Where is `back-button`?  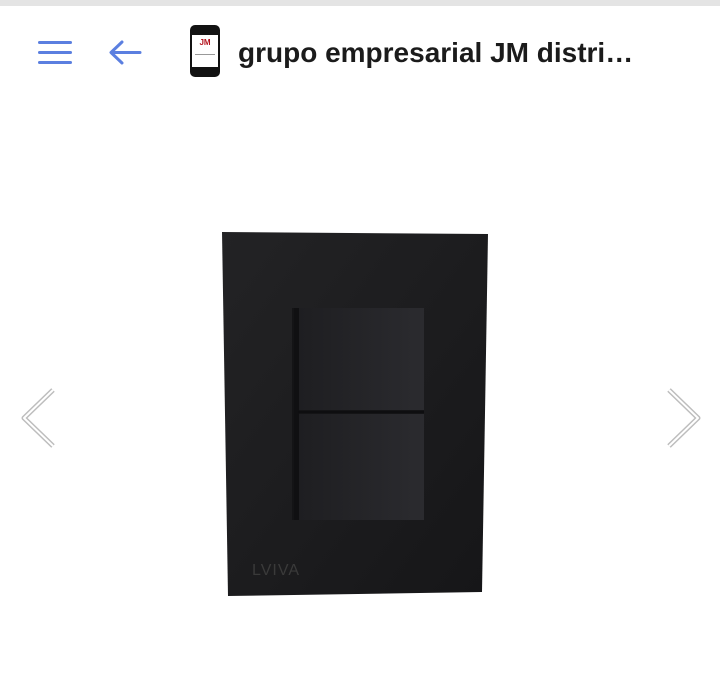
back-button is located at coordinates (126, 53).